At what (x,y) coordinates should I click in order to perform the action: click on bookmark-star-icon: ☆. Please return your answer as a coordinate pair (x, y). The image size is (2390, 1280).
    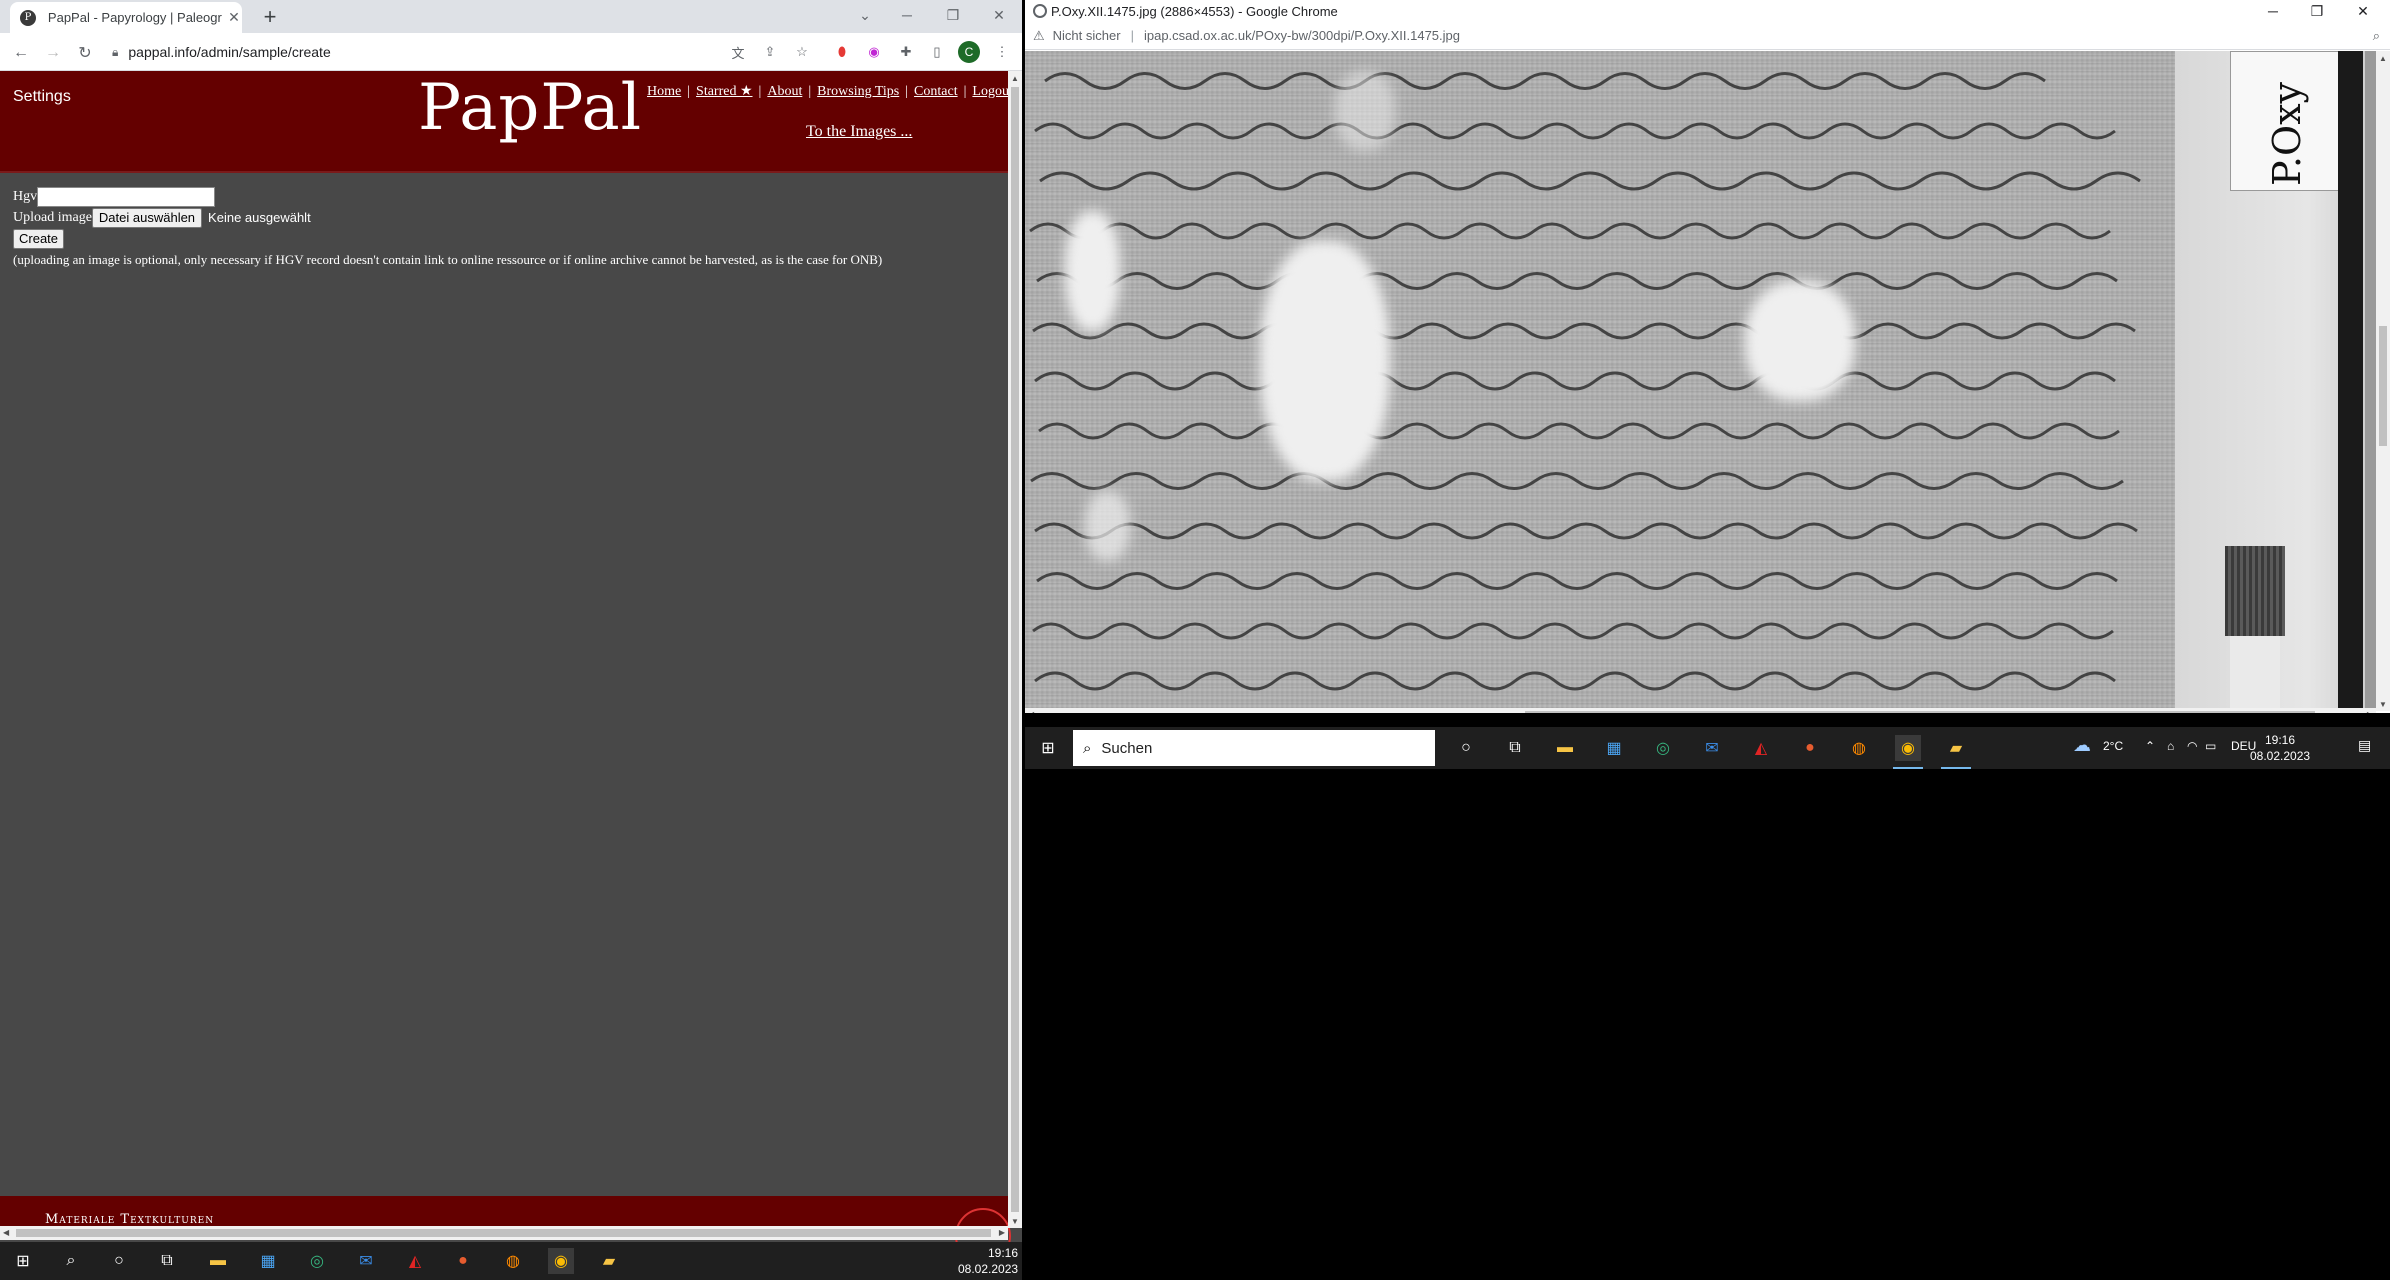
    Looking at the image, I should click on (802, 52).